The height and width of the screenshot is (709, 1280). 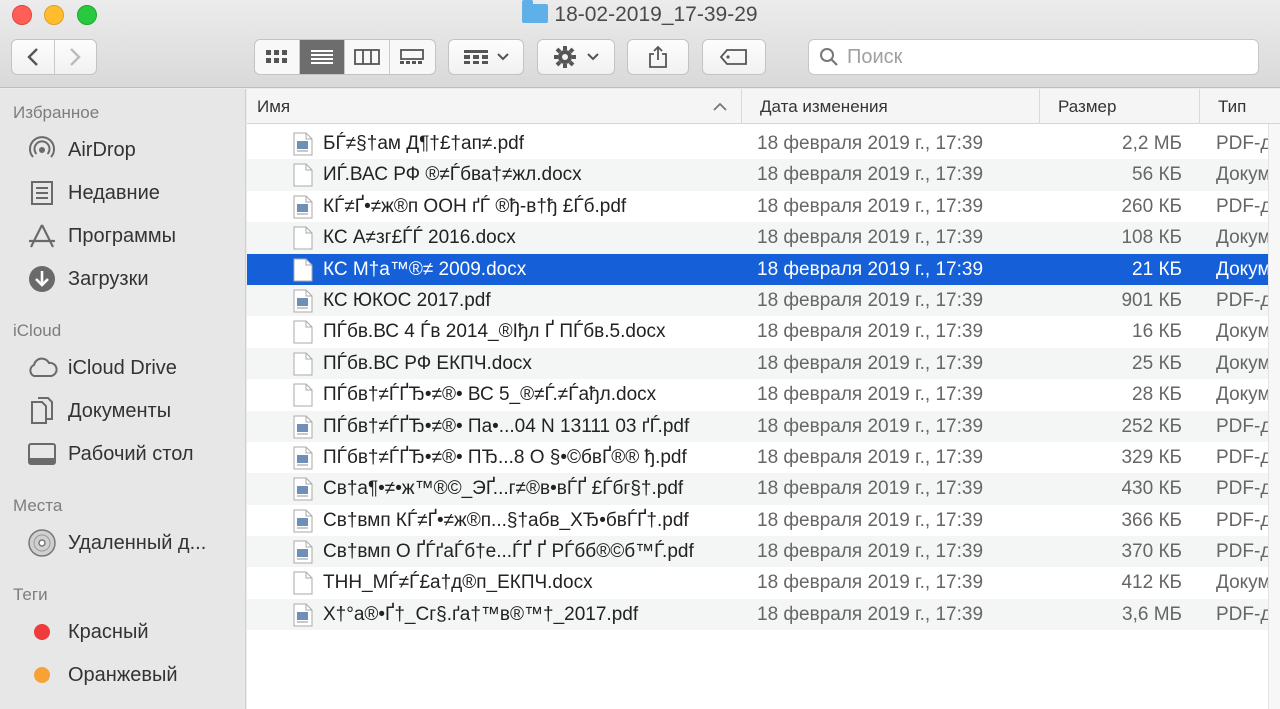 What do you see at coordinates (42, 632) in the screenshot?
I see `red-tag-icon` at bounding box center [42, 632].